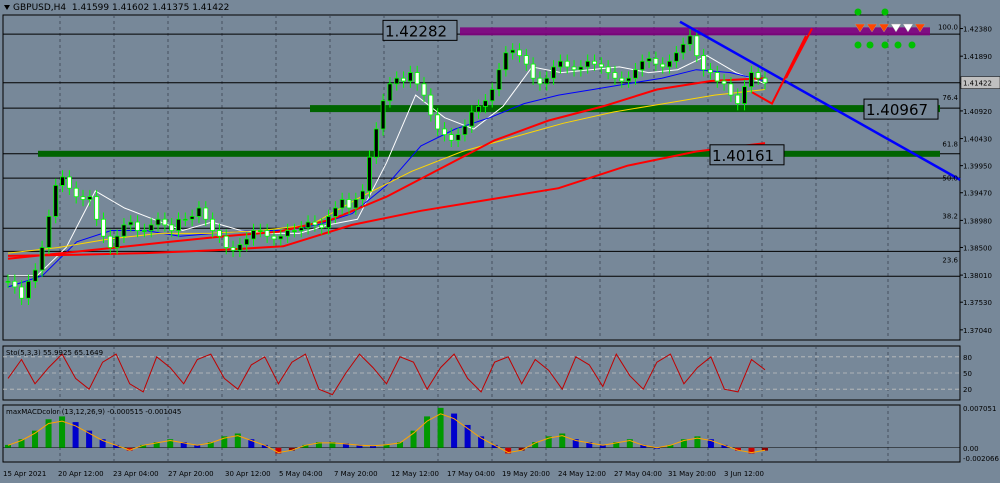 The width and height of the screenshot is (1000, 483). Describe the element at coordinates (977, 112) in the screenshot. I see `price-tick-label: 1.40920` at that location.